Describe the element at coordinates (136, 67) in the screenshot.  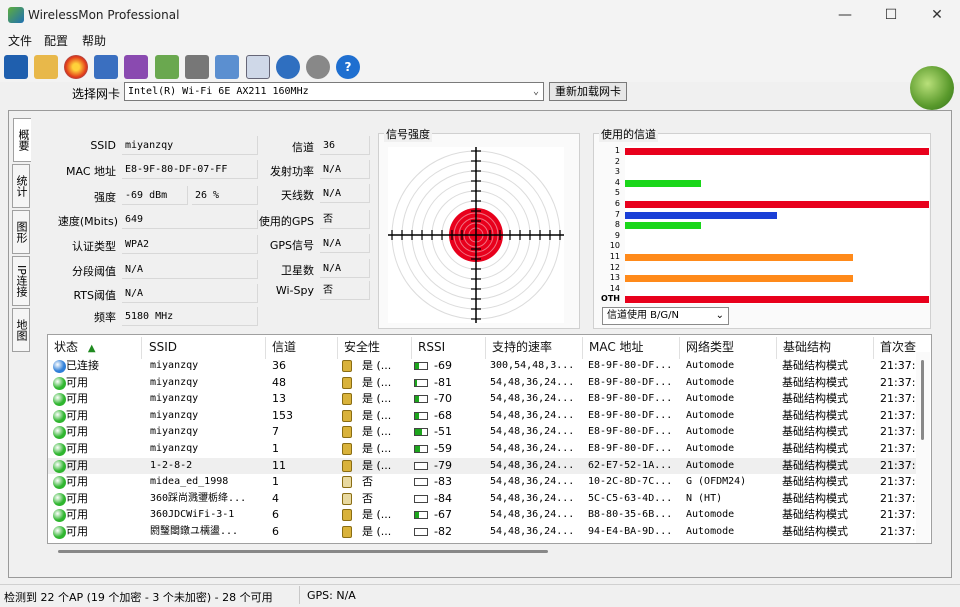
I see `network-settings-icon` at that location.